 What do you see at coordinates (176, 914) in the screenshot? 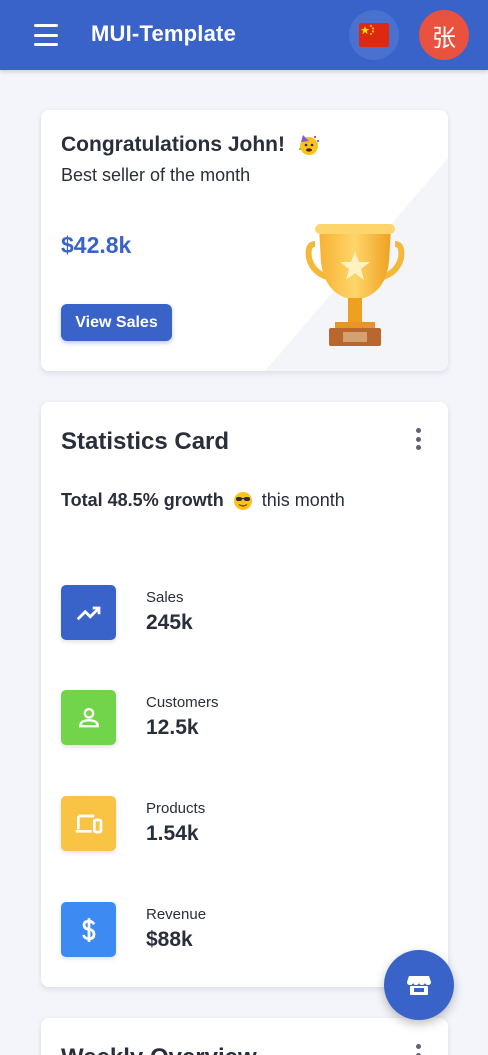
I see `stat-label: Revenue` at bounding box center [176, 914].